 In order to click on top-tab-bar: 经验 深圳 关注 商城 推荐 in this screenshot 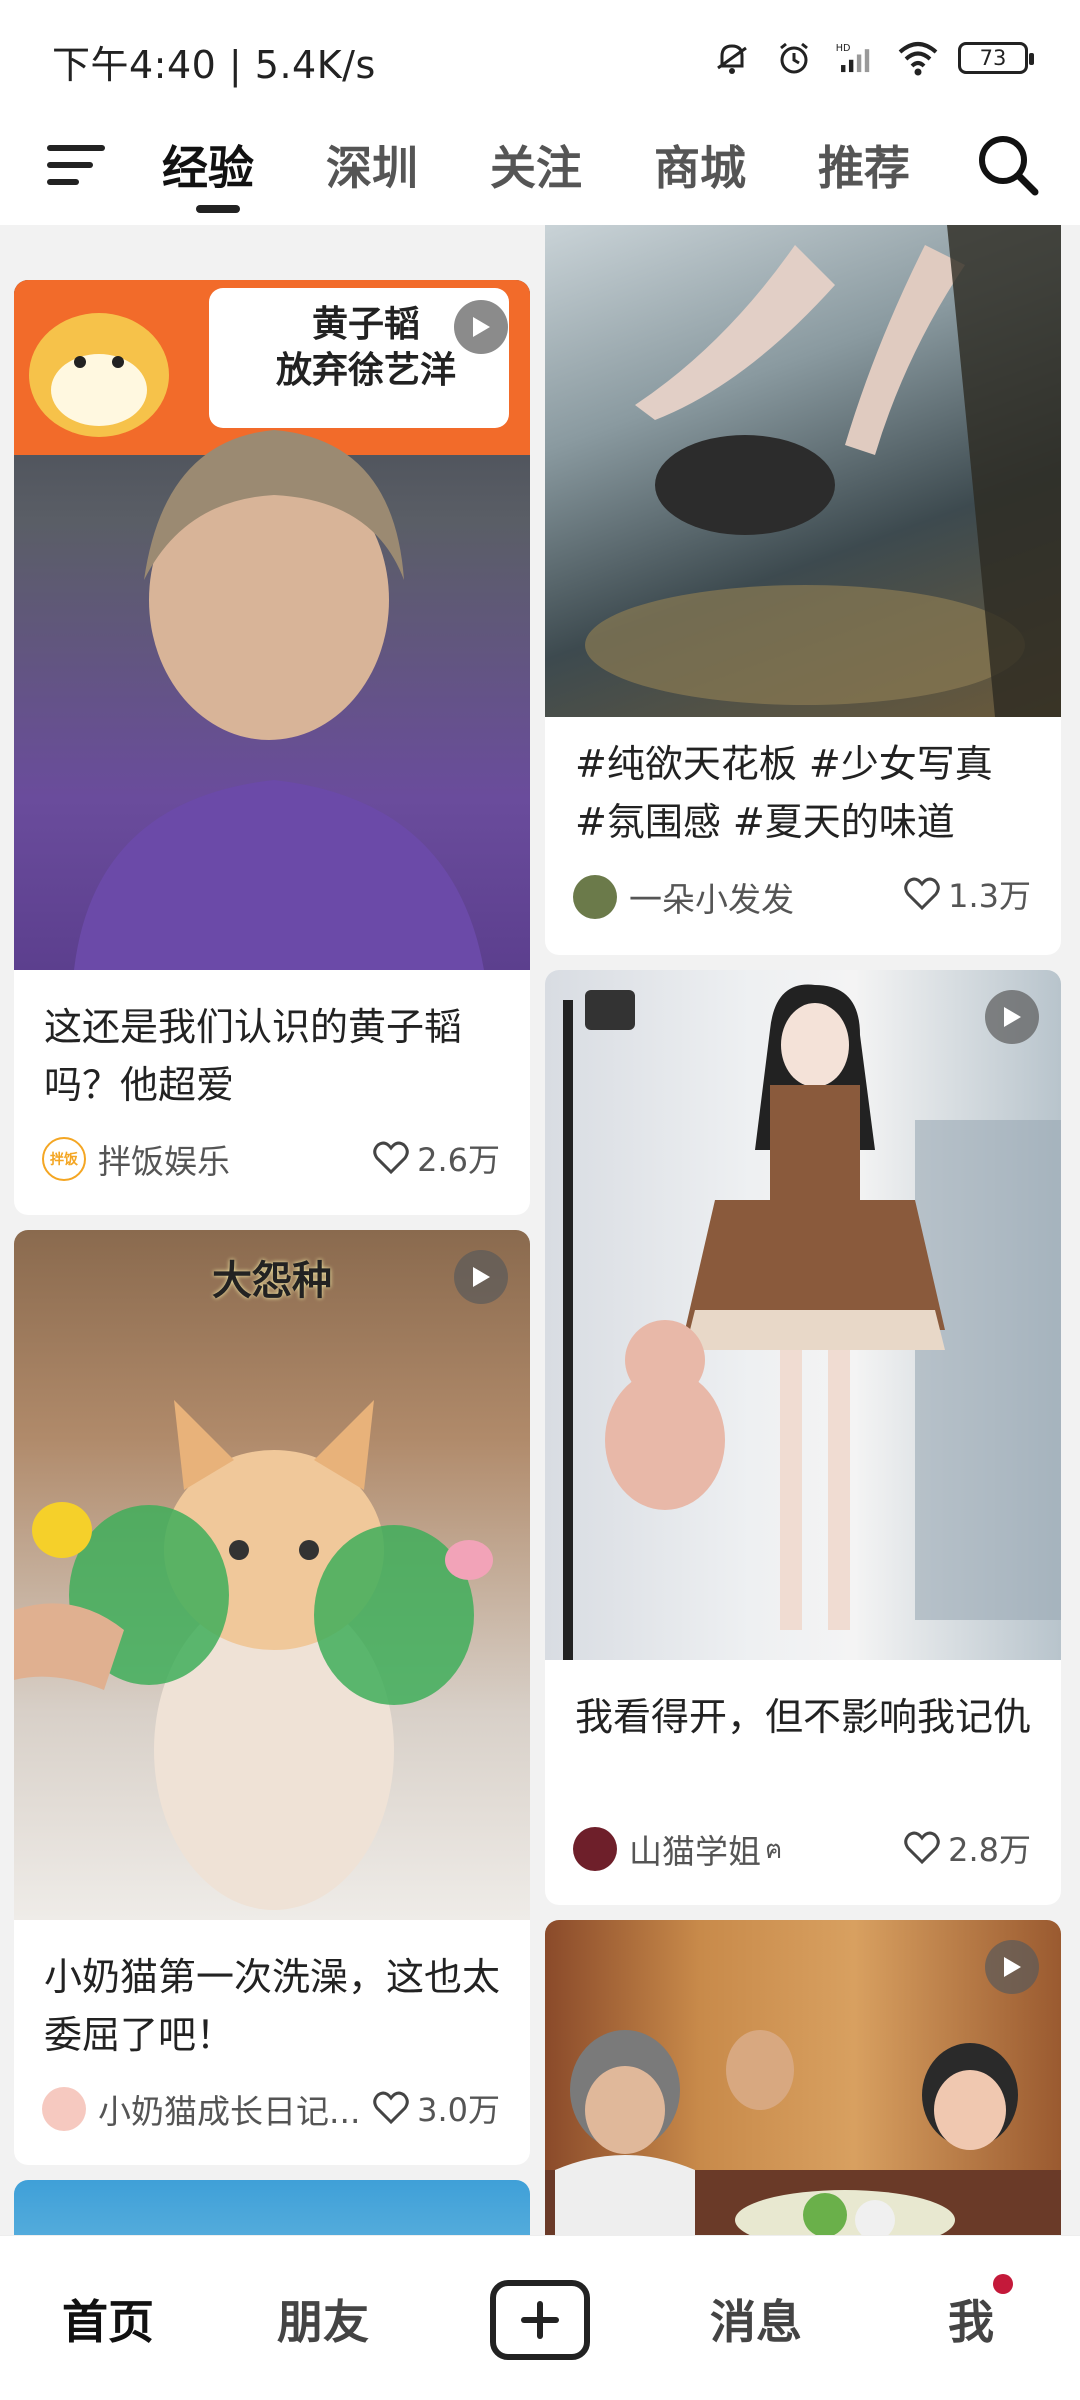, I will do `click(540, 167)`.